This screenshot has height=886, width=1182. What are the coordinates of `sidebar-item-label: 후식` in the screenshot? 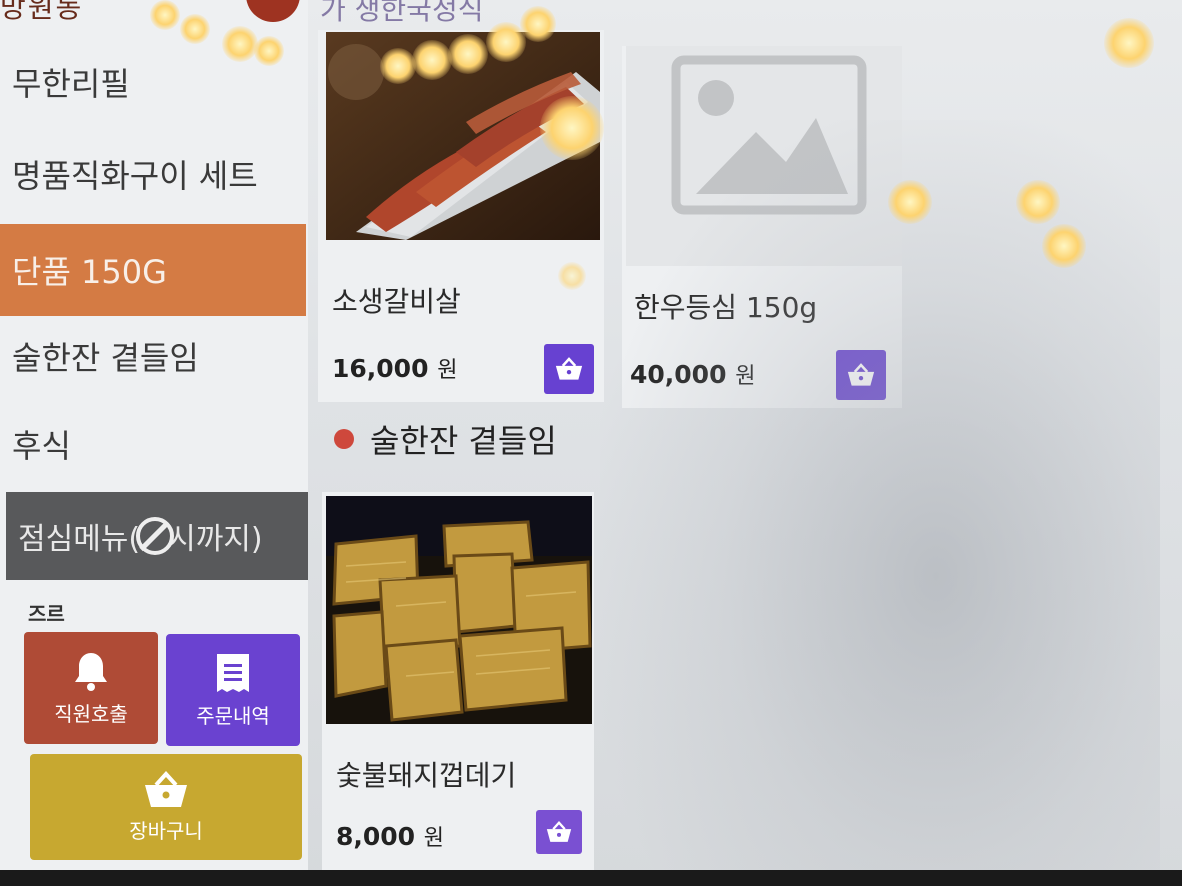 It's located at (41, 446).